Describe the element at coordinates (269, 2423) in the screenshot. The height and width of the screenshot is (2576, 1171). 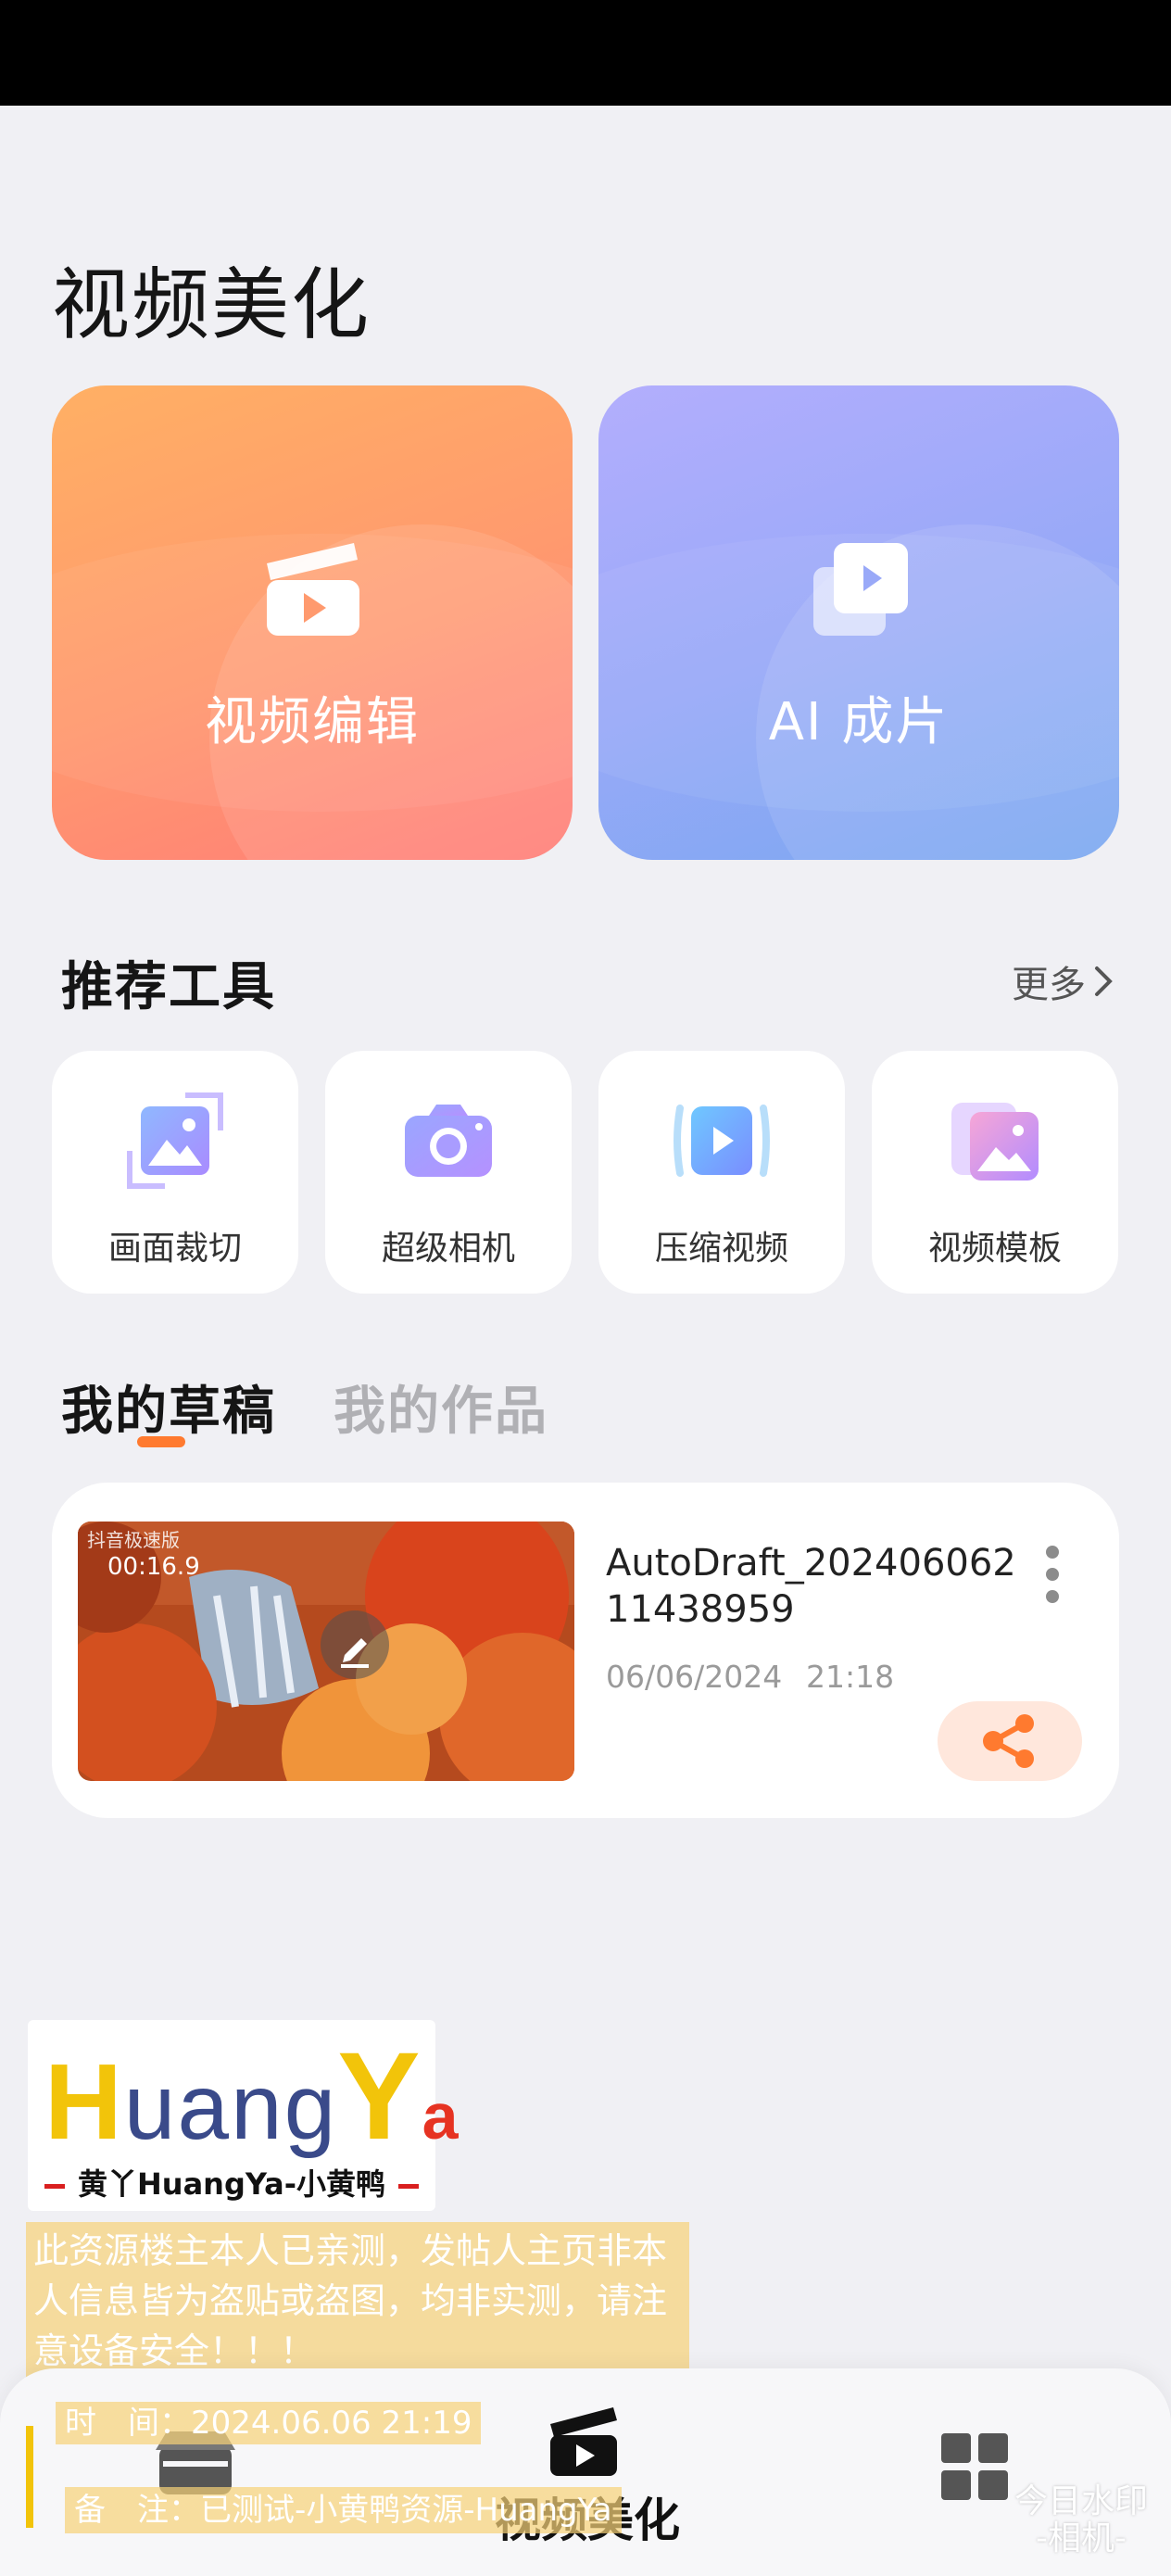
I see `watermark-time: 时 间：2024.06.06 21:19` at that location.